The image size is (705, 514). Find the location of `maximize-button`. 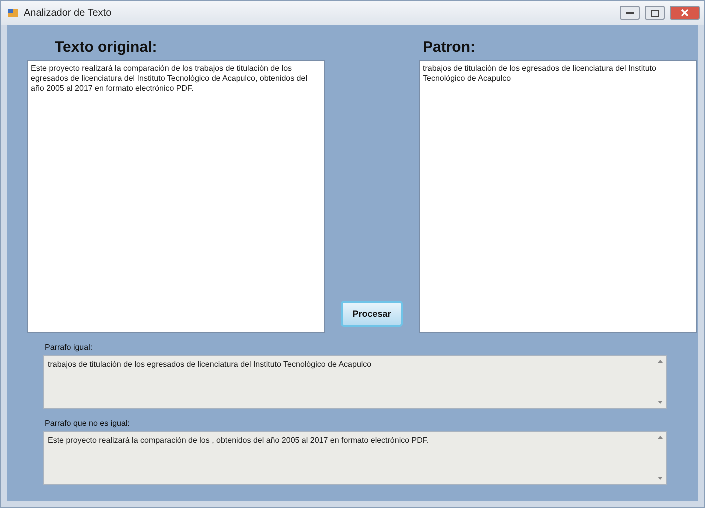

maximize-button is located at coordinates (655, 13).